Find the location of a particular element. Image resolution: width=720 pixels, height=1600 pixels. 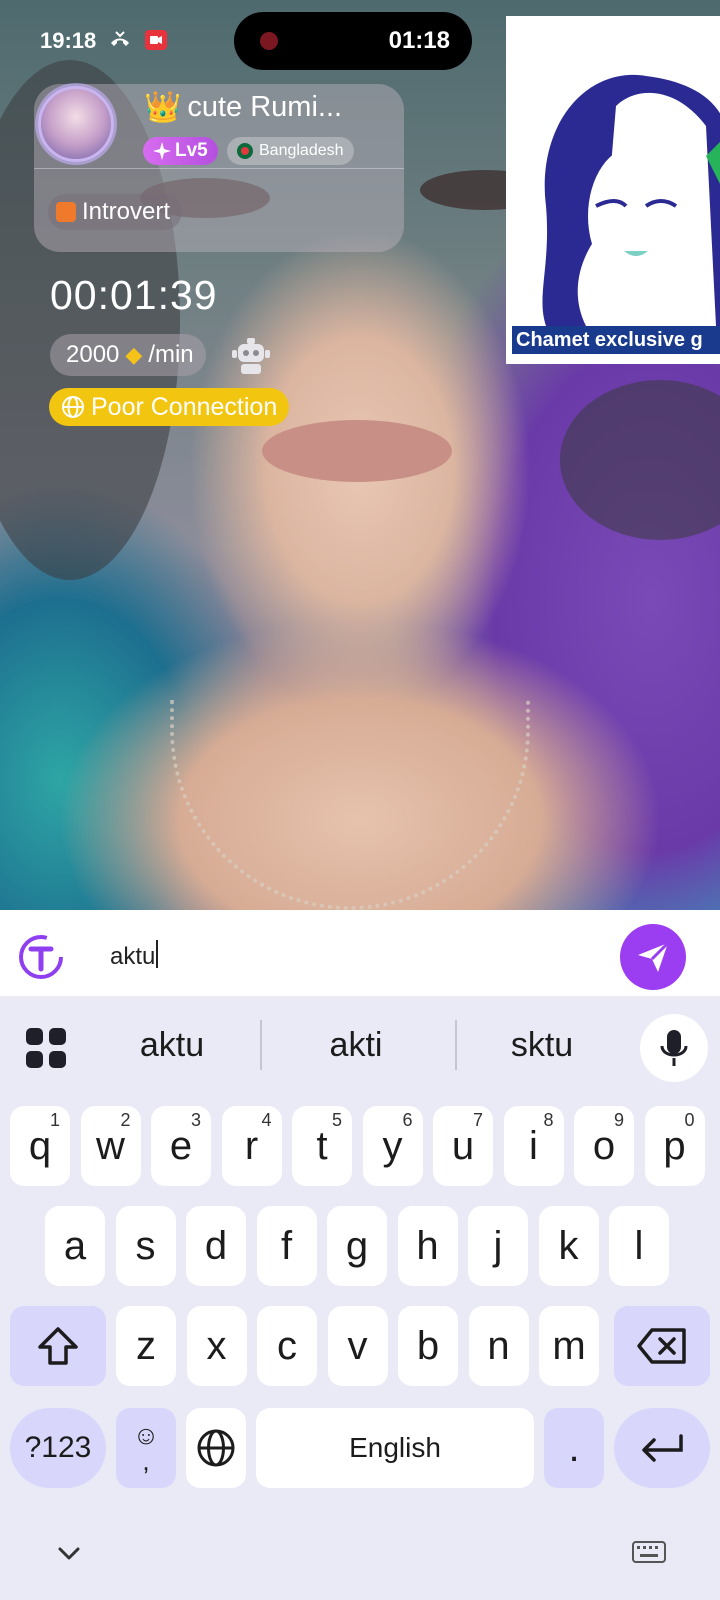

key-q: q1 is located at coordinates (40, 1146).